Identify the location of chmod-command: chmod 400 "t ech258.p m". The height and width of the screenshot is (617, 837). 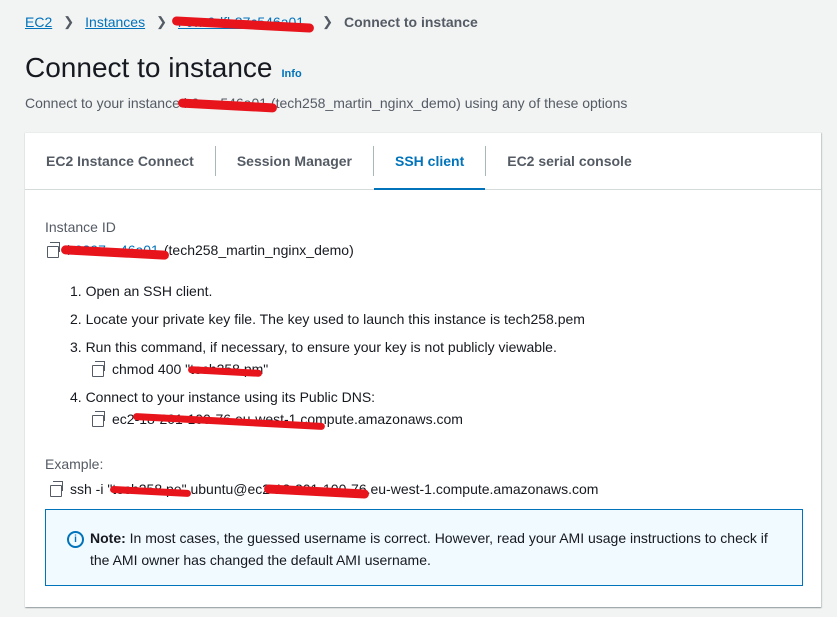
(180, 368).